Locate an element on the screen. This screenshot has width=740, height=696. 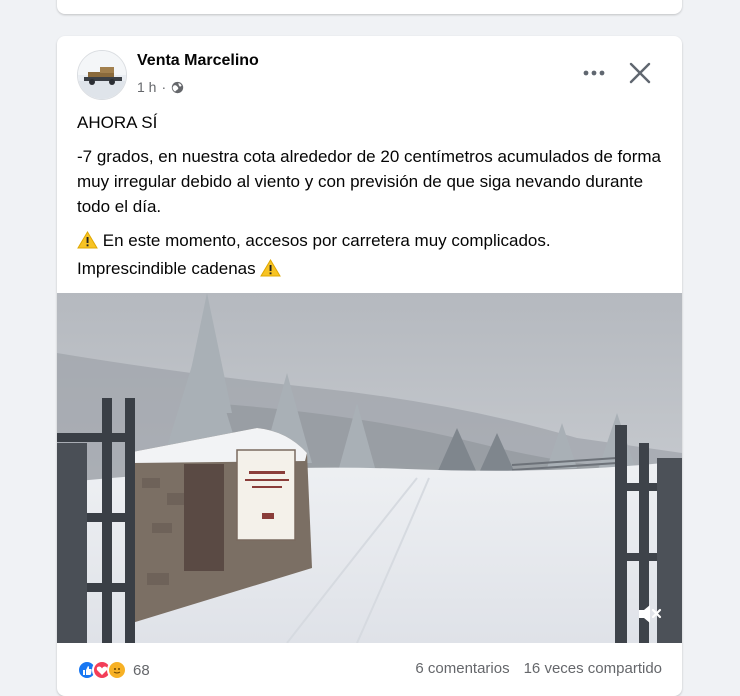
mute-button is located at coordinates (649, 614).